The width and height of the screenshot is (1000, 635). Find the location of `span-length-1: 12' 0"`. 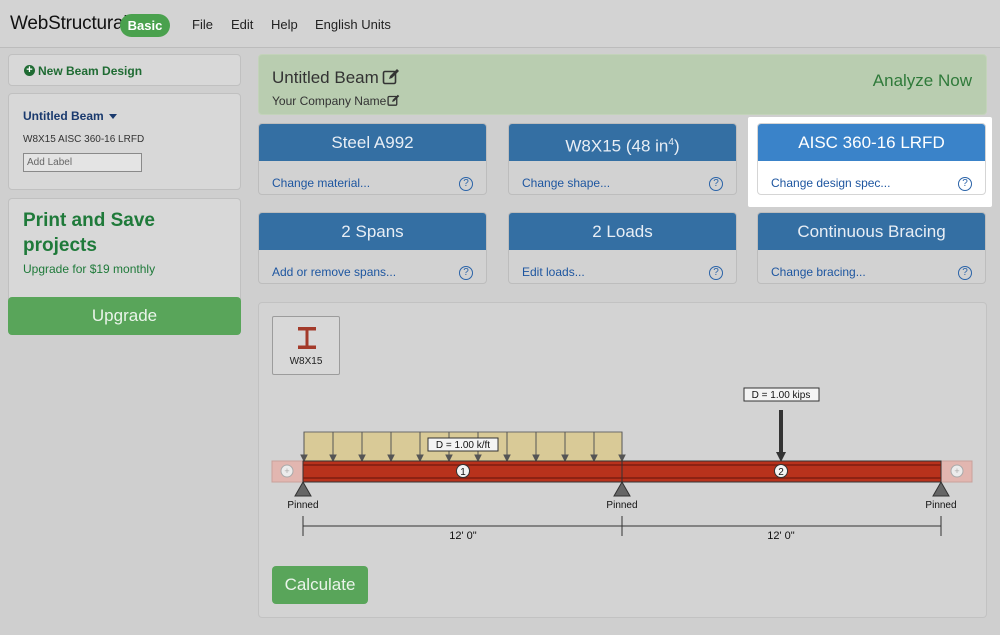

span-length-1: 12' 0" is located at coordinates (463, 536).